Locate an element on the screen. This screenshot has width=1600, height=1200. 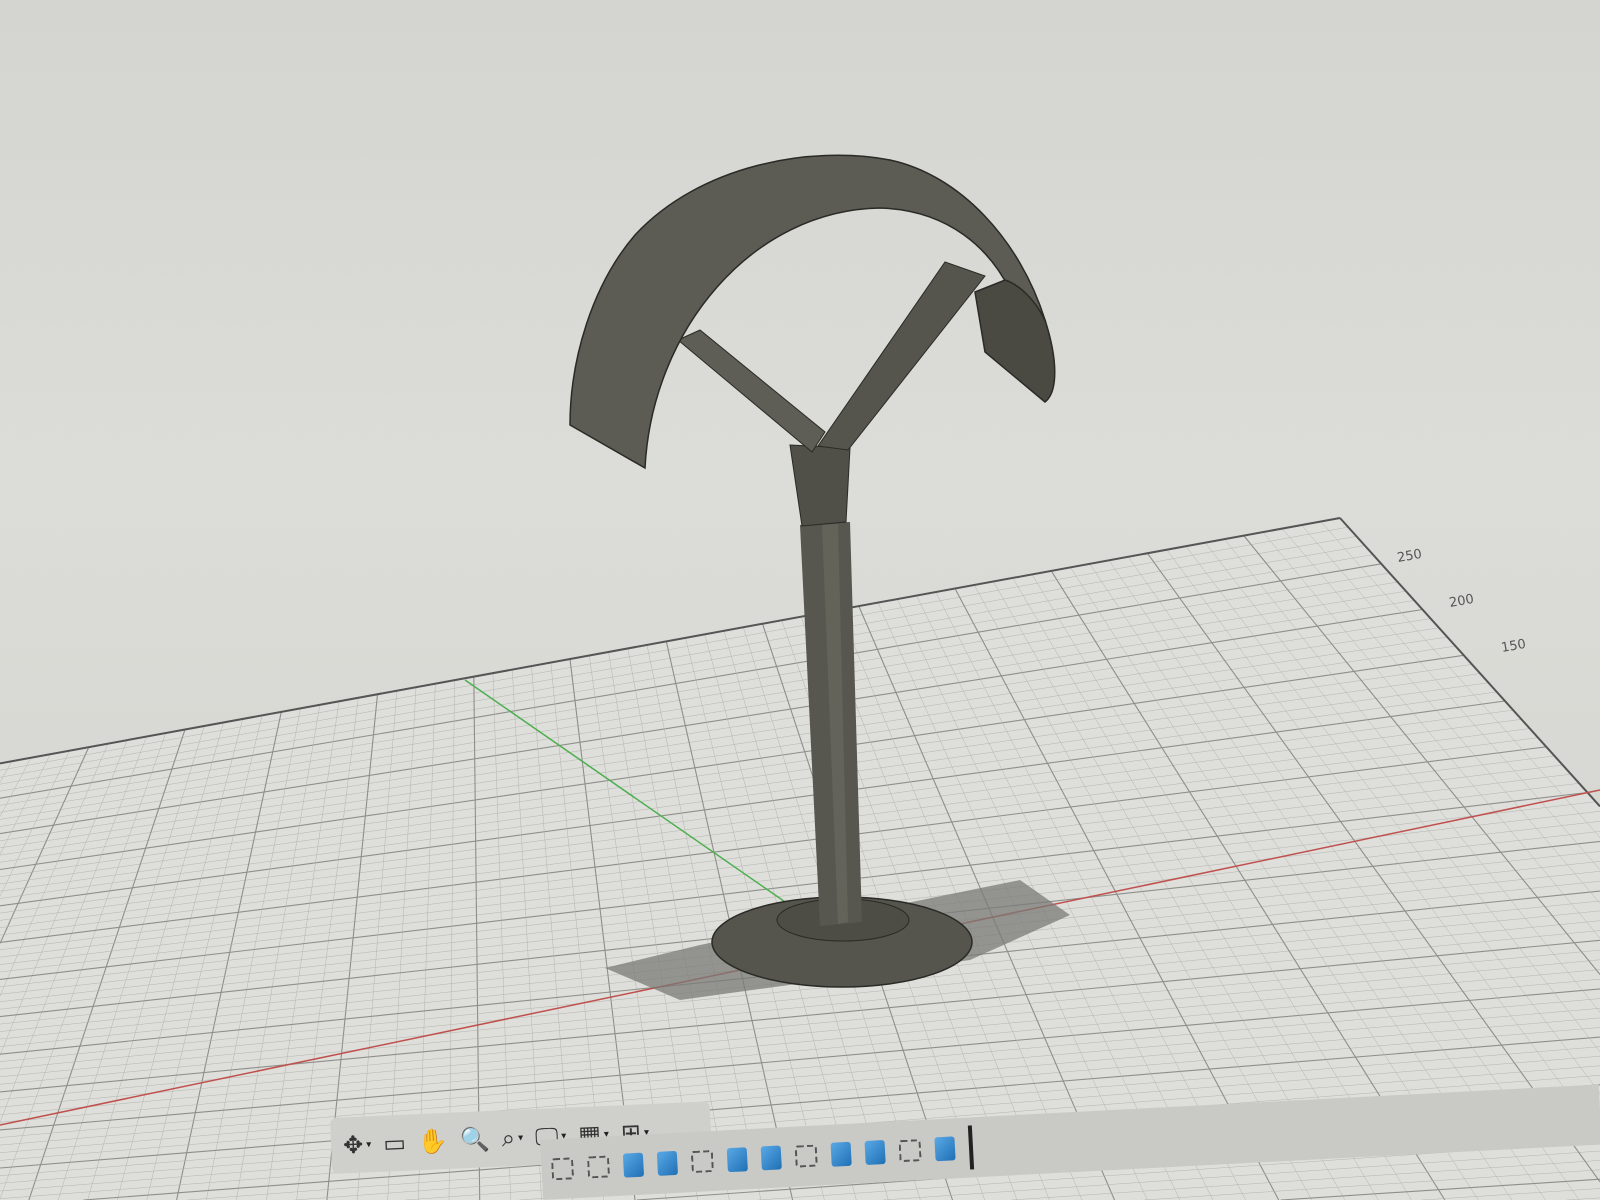
zoom-button: 🔍 is located at coordinates (474, 1139).